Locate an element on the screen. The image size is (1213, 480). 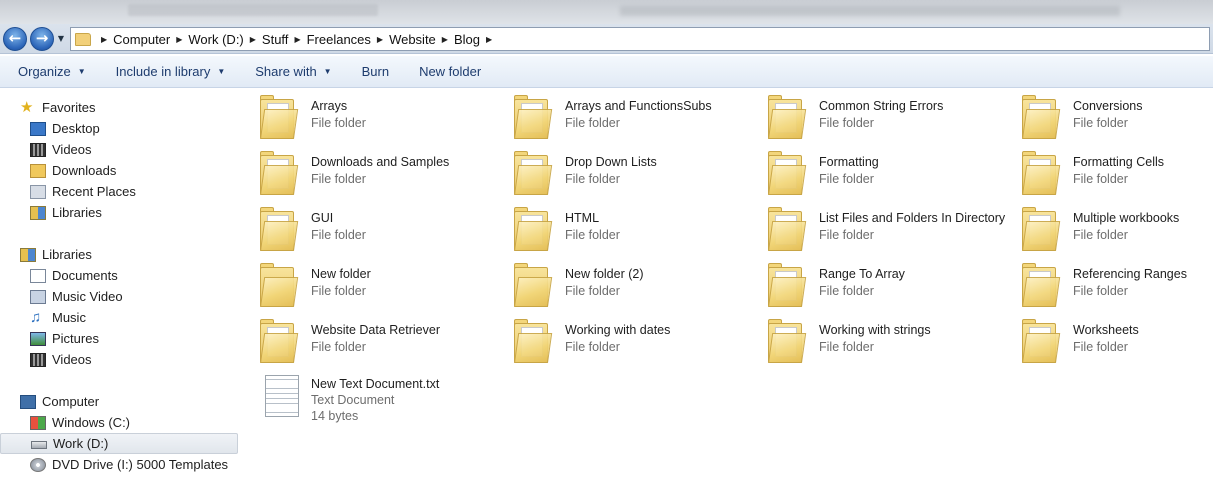
nav-label: Recent Places is located at coordinates (94, 191).